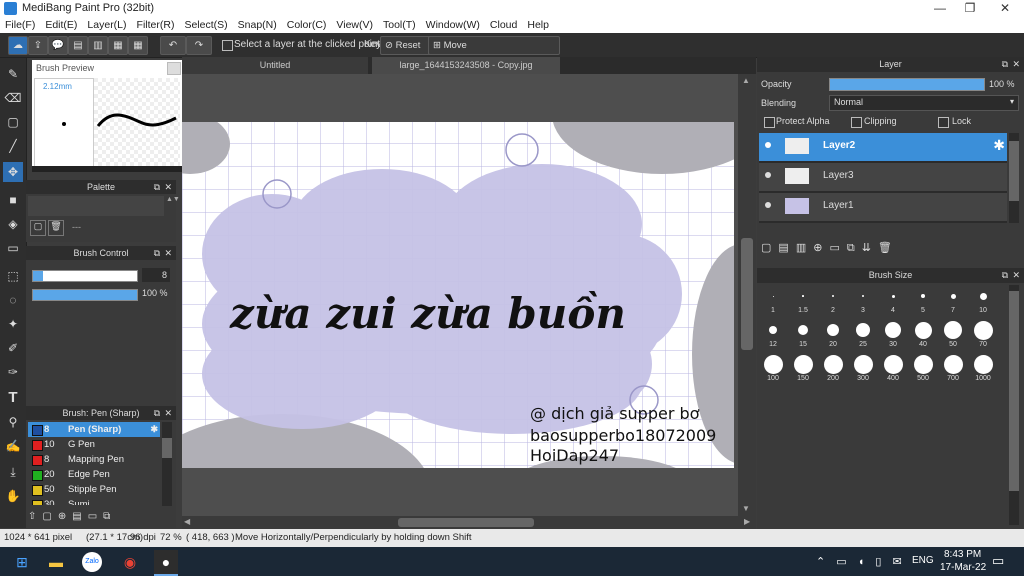  Describe the element at coordinates (205, 25) in the screenshot. I see `menu-select: Select(S)` at that location.